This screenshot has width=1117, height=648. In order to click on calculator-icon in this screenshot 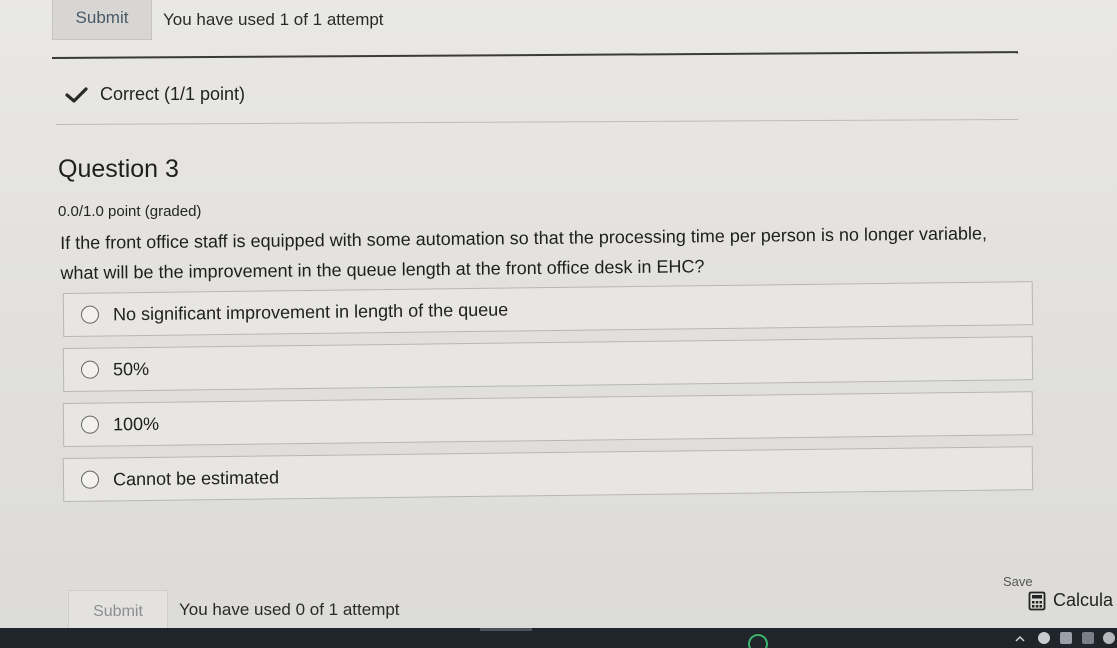, I will do `click(1037, 601)`.